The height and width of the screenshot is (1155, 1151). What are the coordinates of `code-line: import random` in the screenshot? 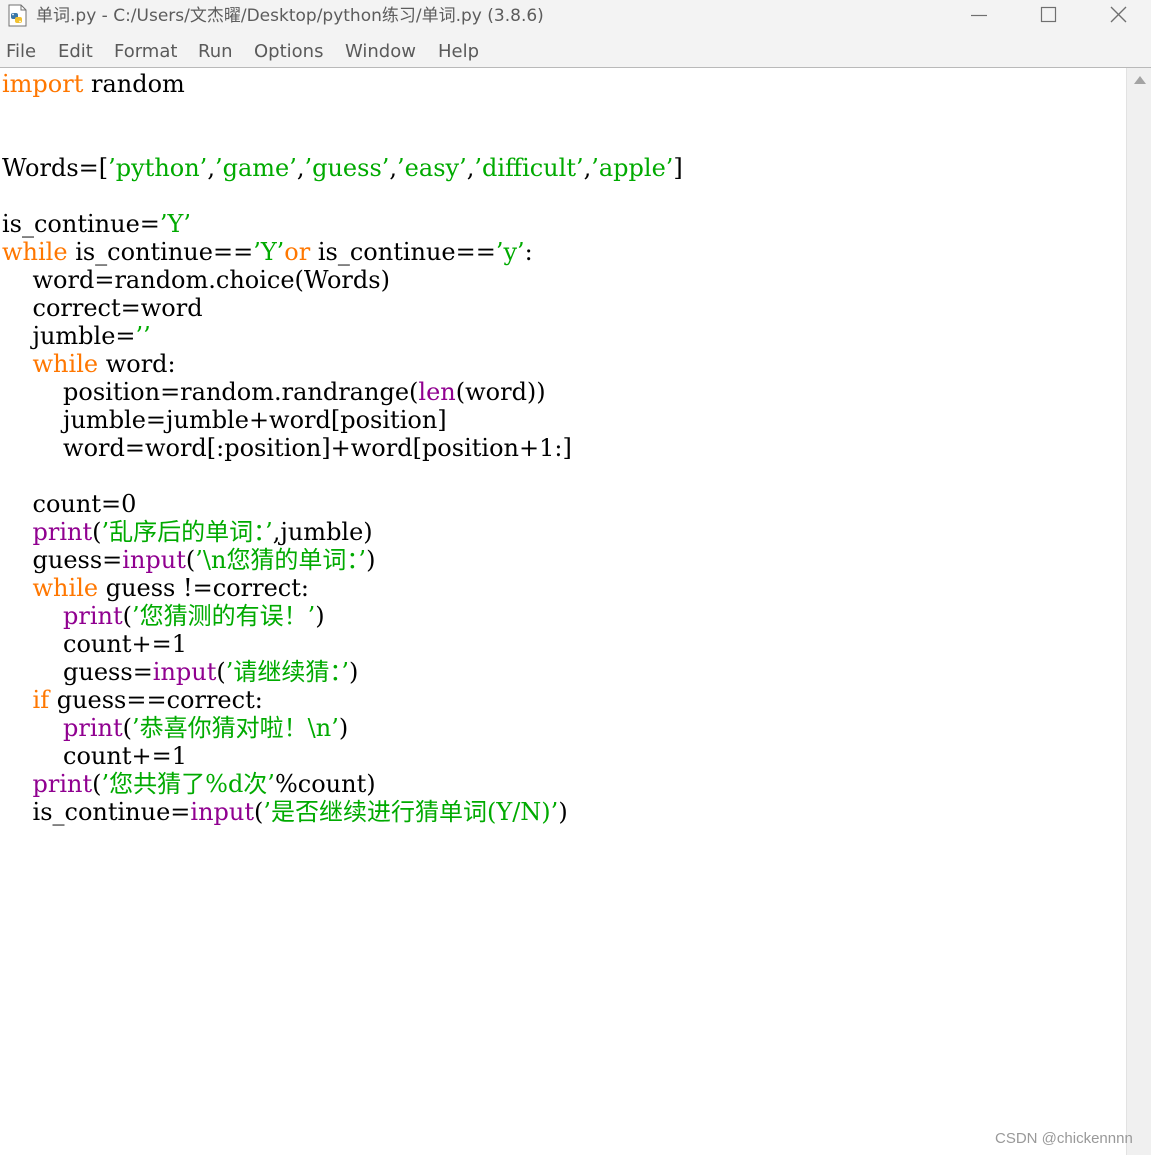 It's located at (342, 84).